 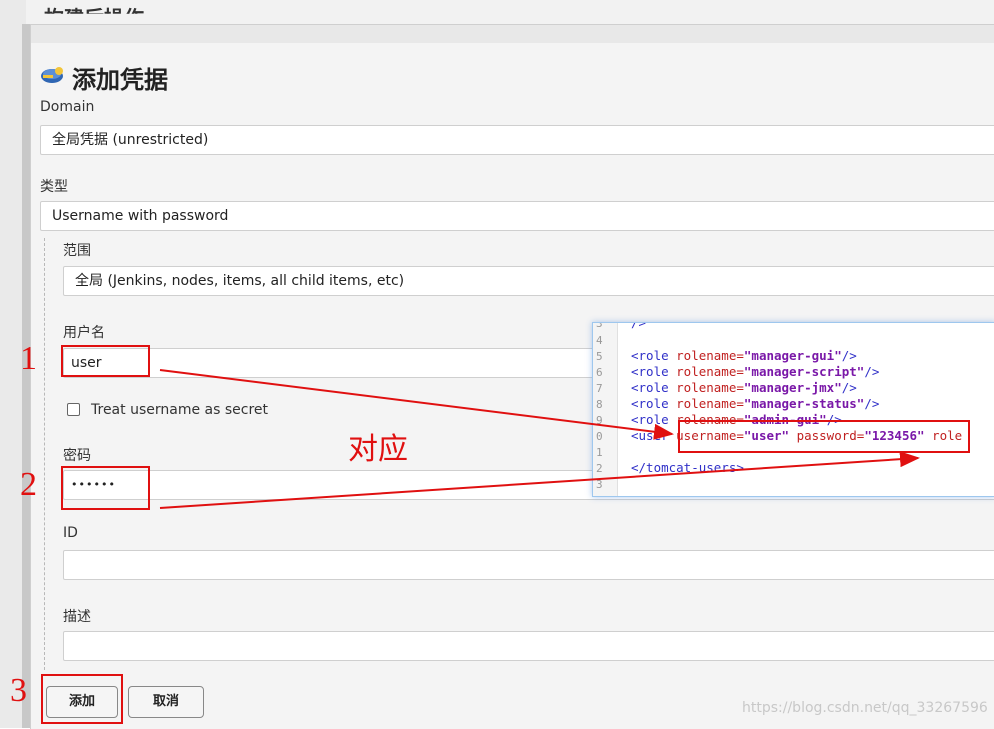 I want to click on annotation-number-1: 1, so click(x=28, y=358).